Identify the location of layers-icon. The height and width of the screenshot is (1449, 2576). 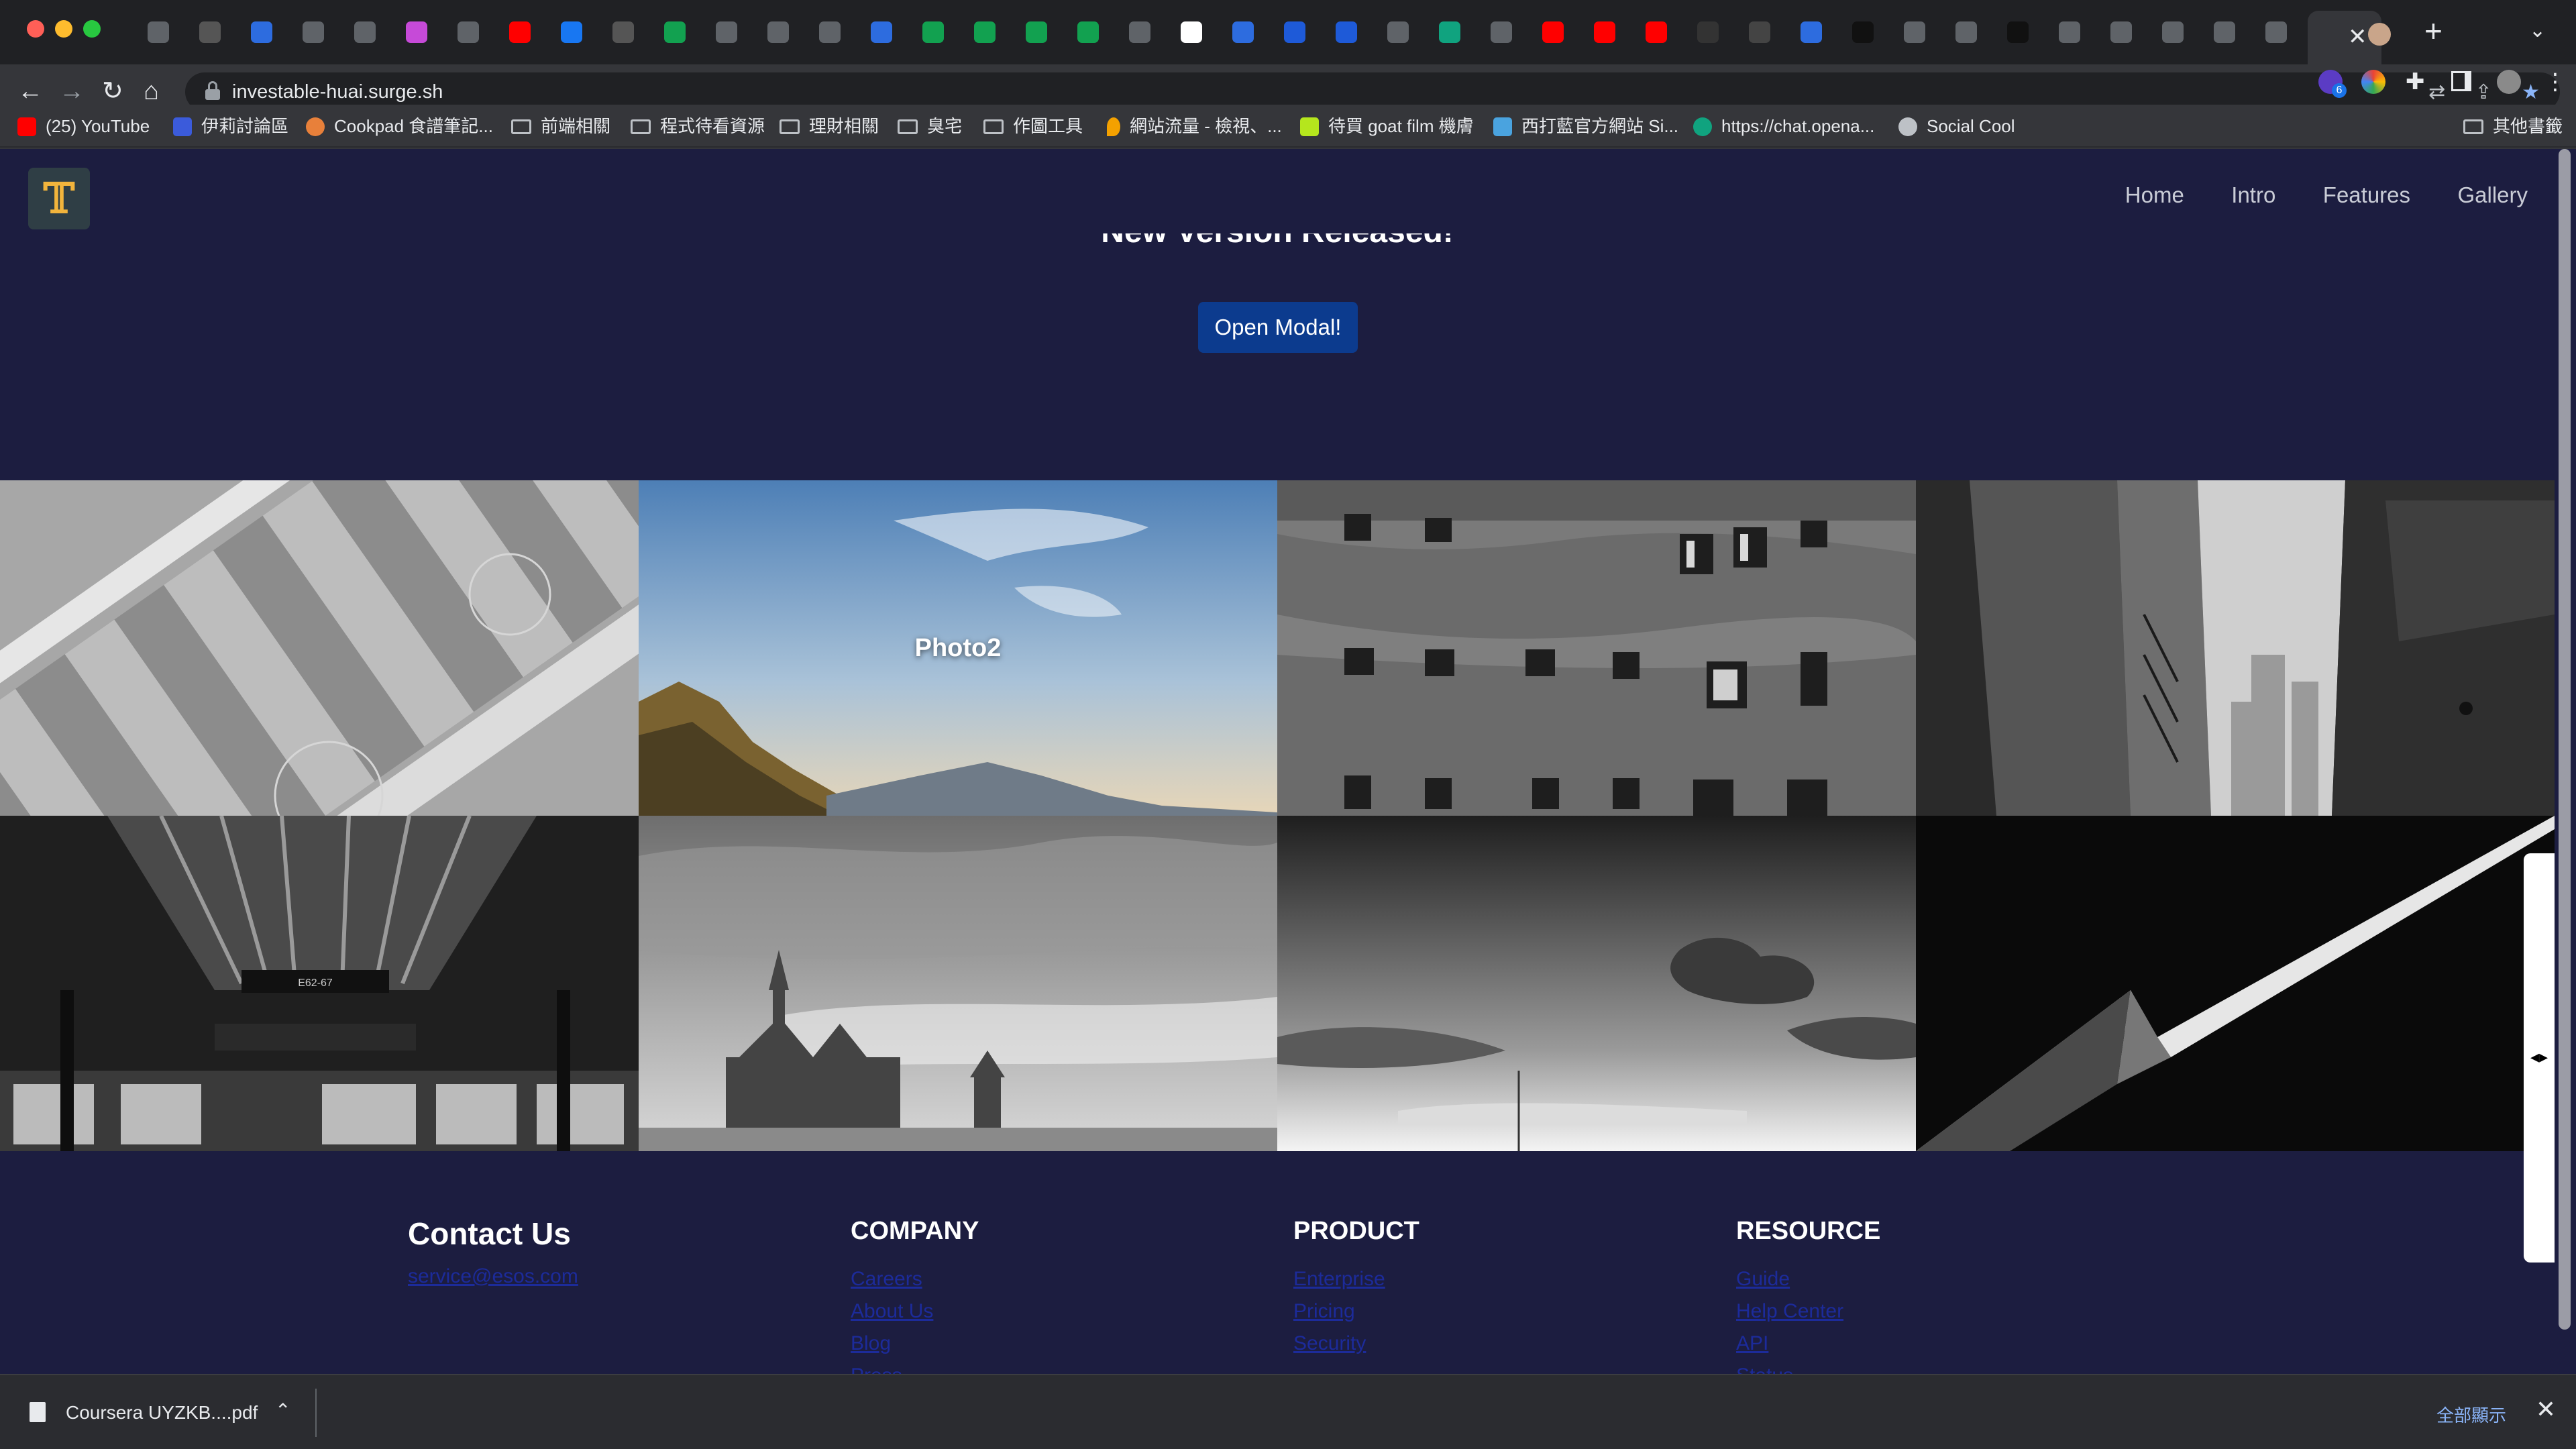
(158, 32).